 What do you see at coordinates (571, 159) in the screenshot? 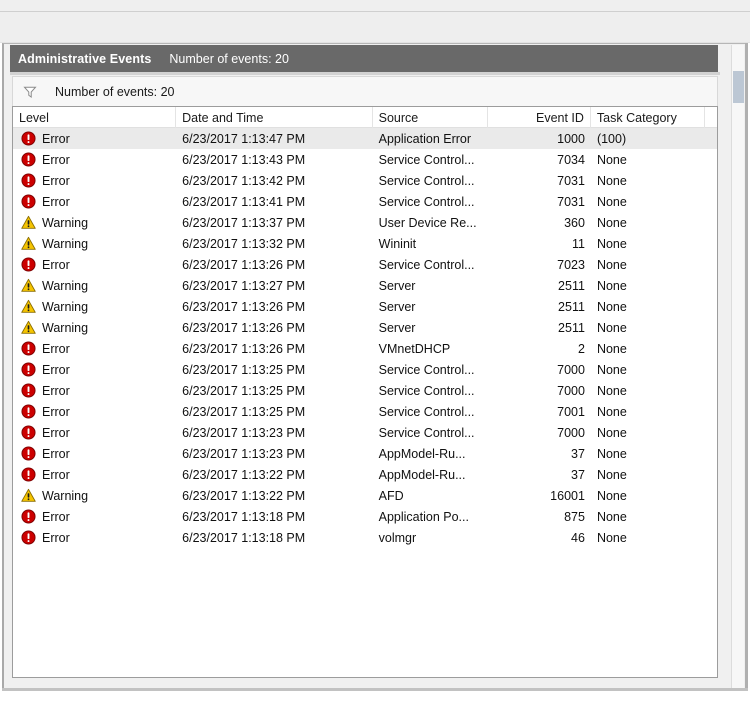
I see `cell-event-id: 7034` at bounding box center [571, 159].